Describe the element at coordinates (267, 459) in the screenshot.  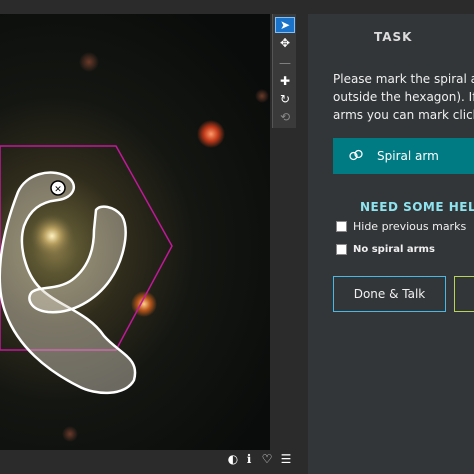
I see `heart-icon: ♡` at that location.